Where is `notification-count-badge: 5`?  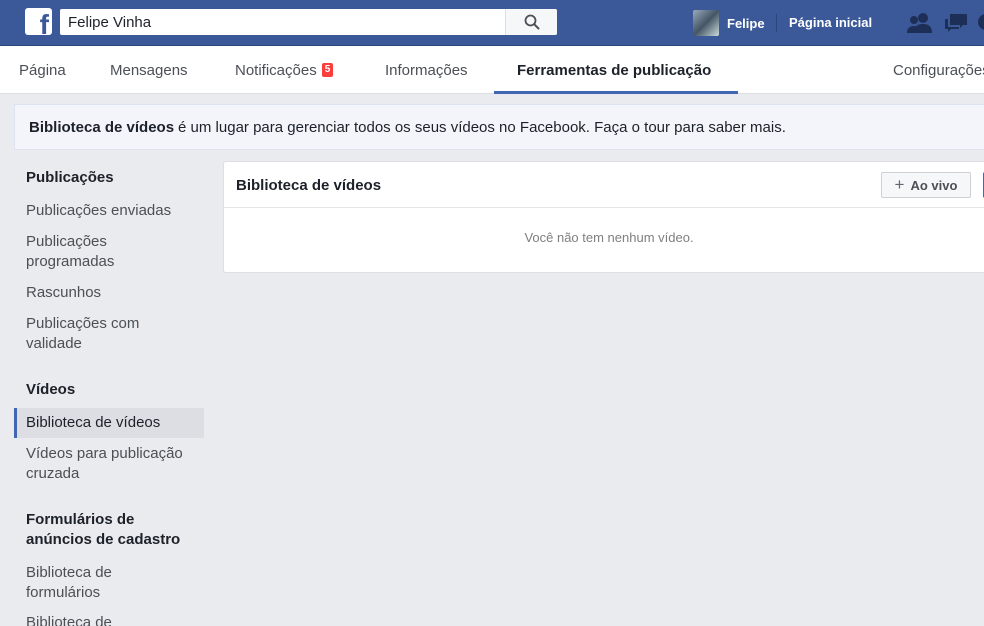 notification-count-badge: 5 is located at coordinates (327, 70).